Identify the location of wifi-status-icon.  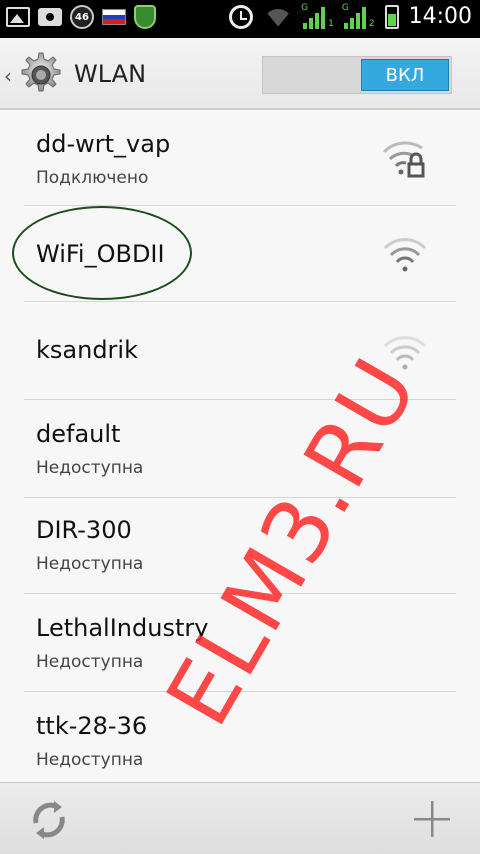
(278, 17).